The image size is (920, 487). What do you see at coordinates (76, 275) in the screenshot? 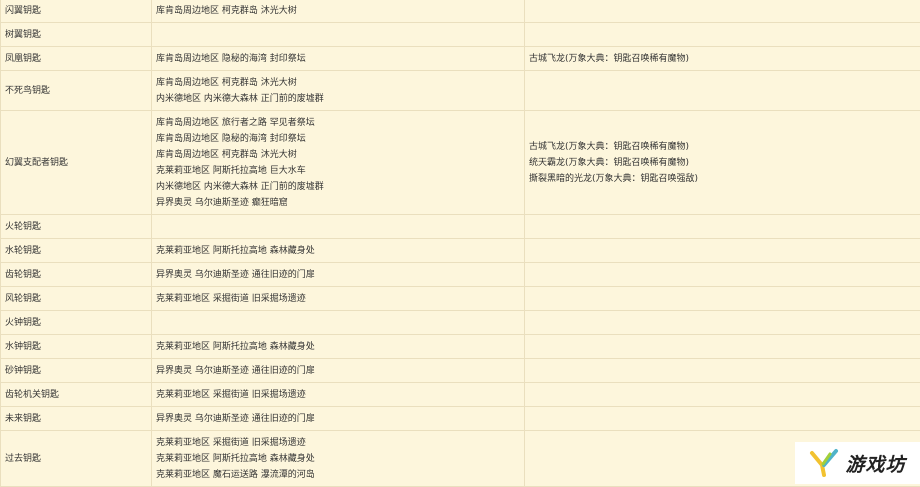
I see `key-name-cell: 齿轮钥匙` at bounding box center [76, 275].